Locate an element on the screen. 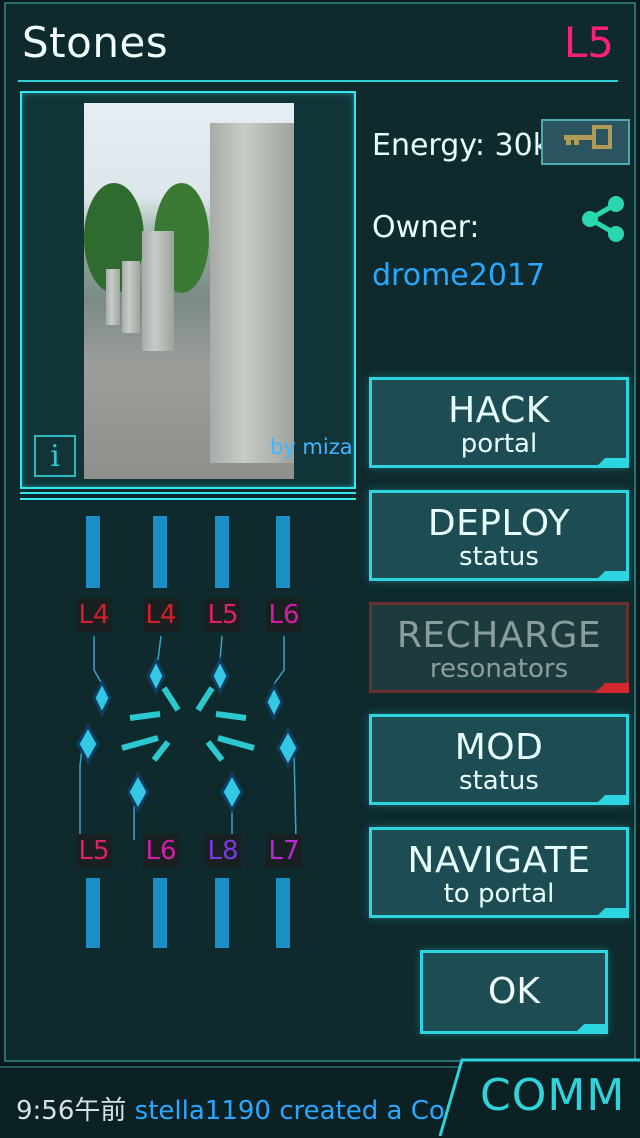  portal-core-icon is located at coordinates (188, 724).